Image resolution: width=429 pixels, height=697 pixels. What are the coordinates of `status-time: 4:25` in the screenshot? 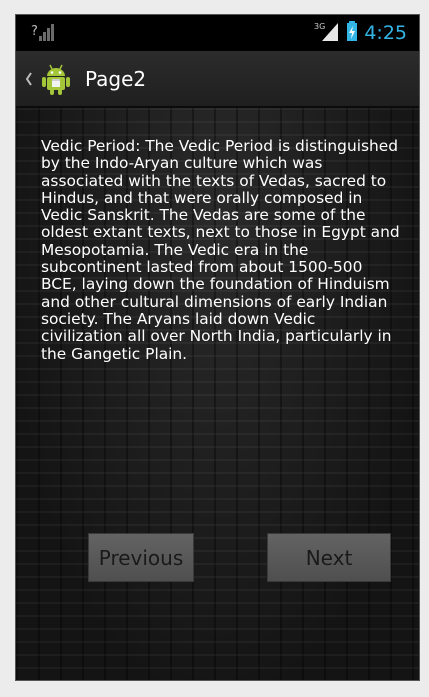 It's located at (385, 32).